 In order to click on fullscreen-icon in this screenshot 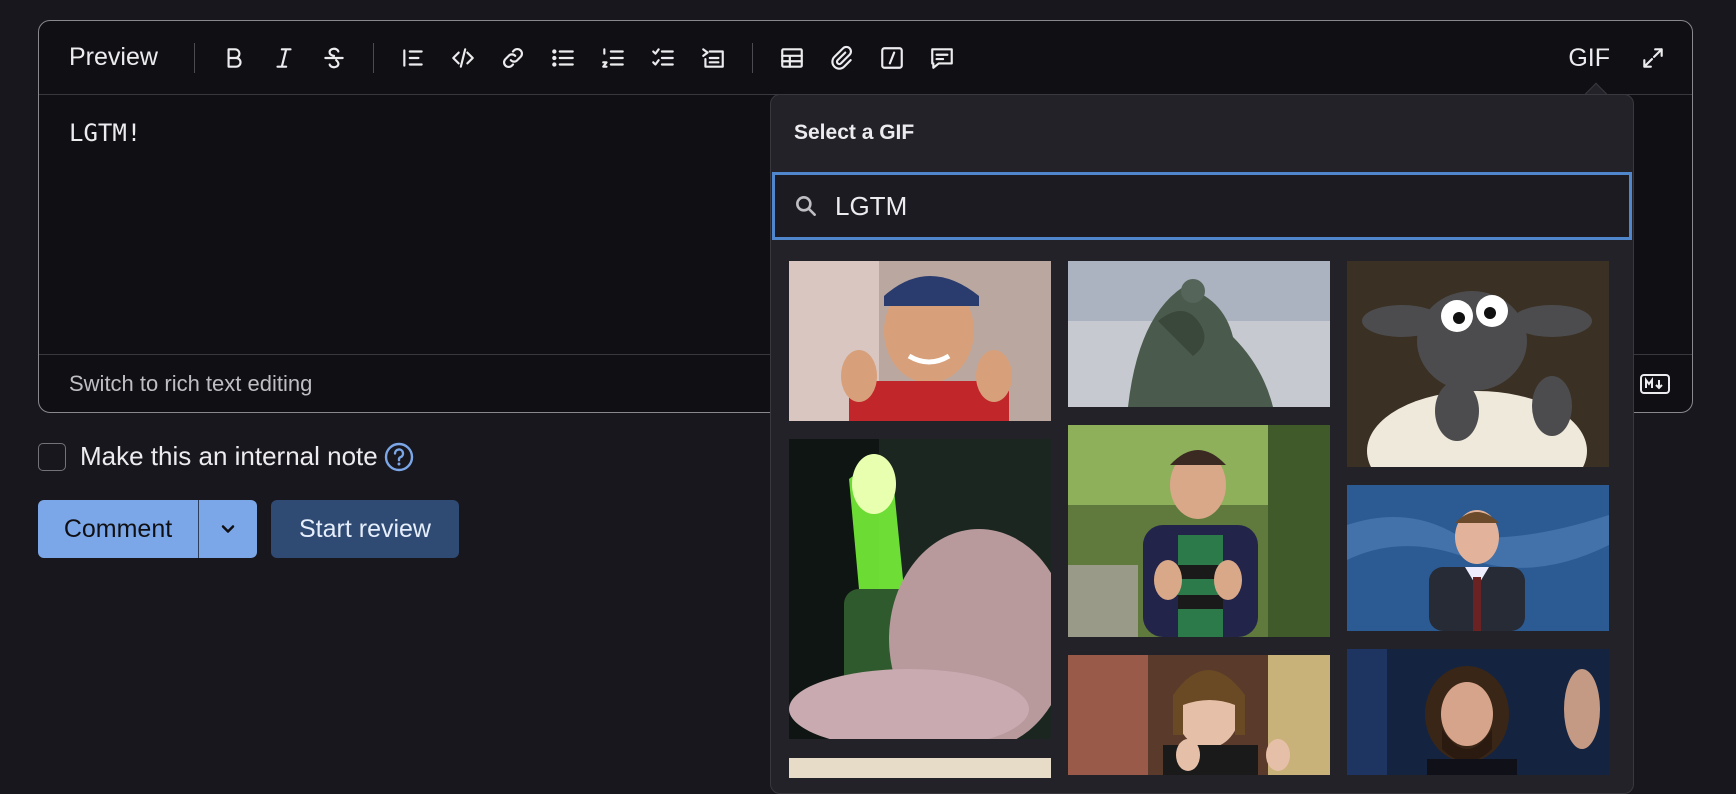, I will do `click(1653, 58)`.